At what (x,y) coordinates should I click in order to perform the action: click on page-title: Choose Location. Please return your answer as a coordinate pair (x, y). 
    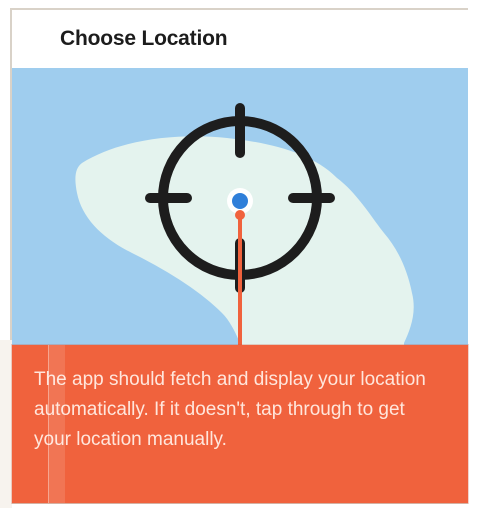
    Looking at the image, I should click on (144, 38).